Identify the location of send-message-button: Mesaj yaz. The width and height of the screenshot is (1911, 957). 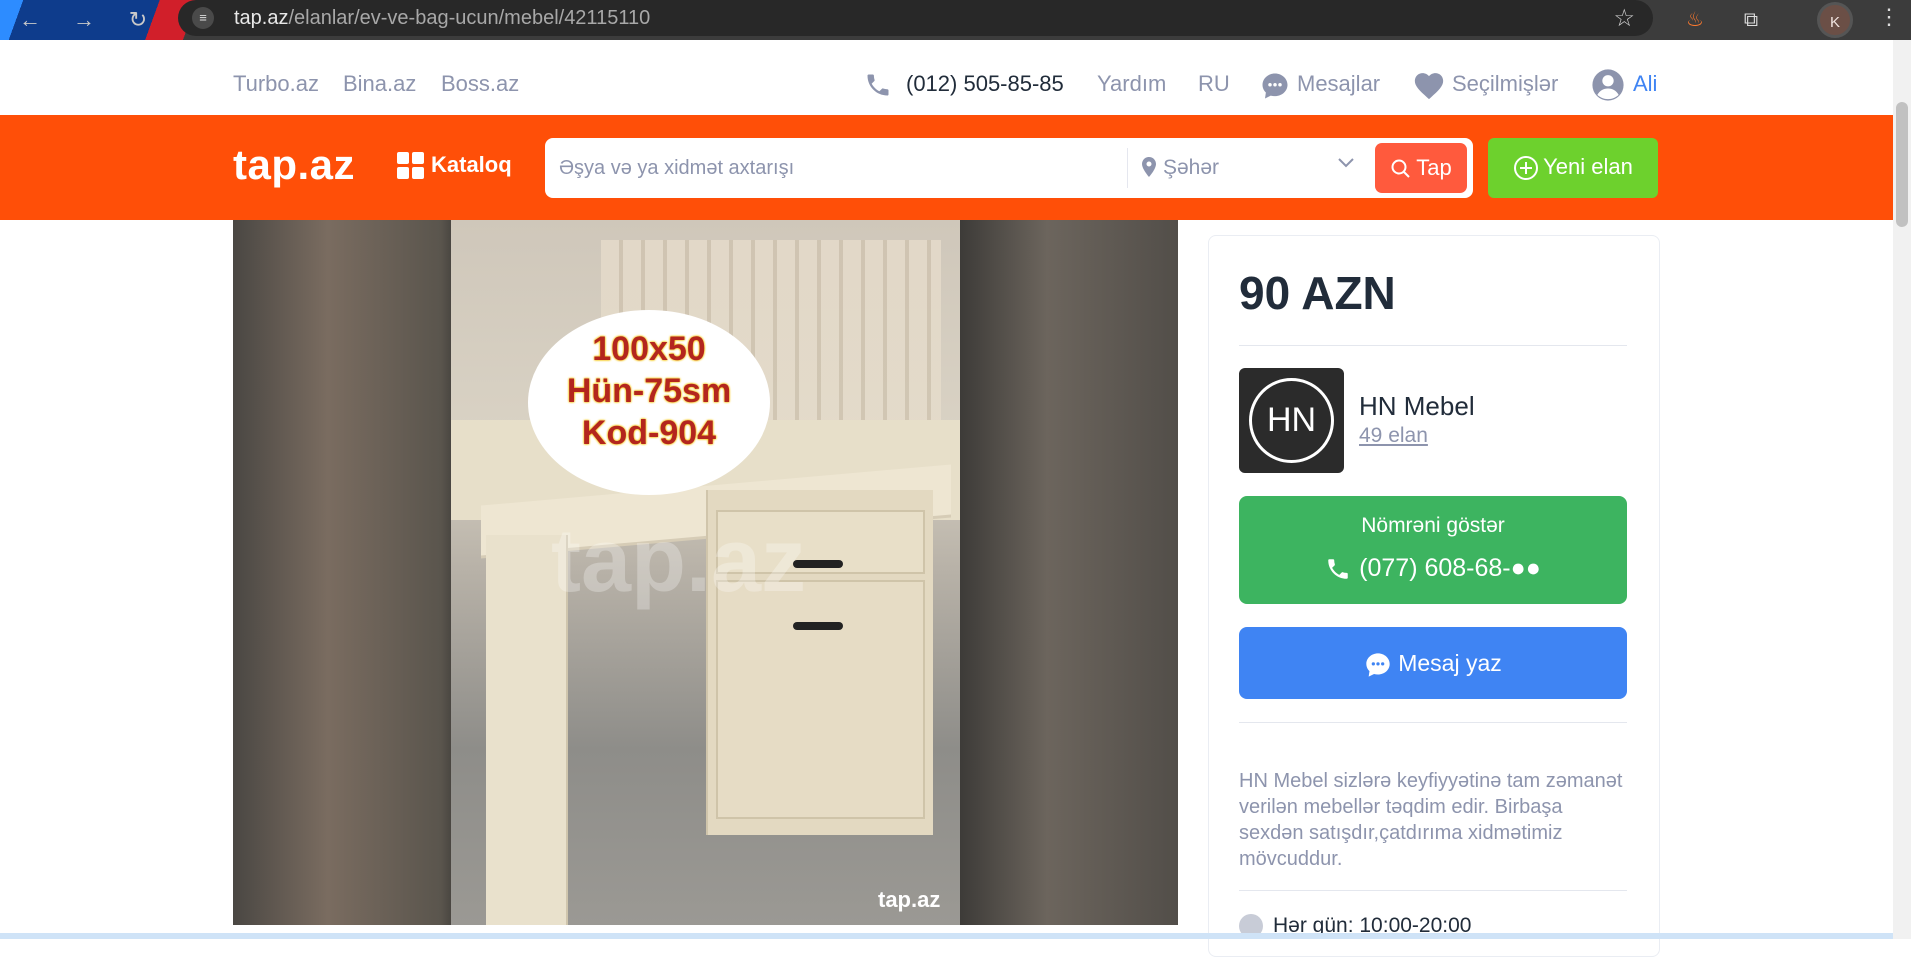
(1433, 663).